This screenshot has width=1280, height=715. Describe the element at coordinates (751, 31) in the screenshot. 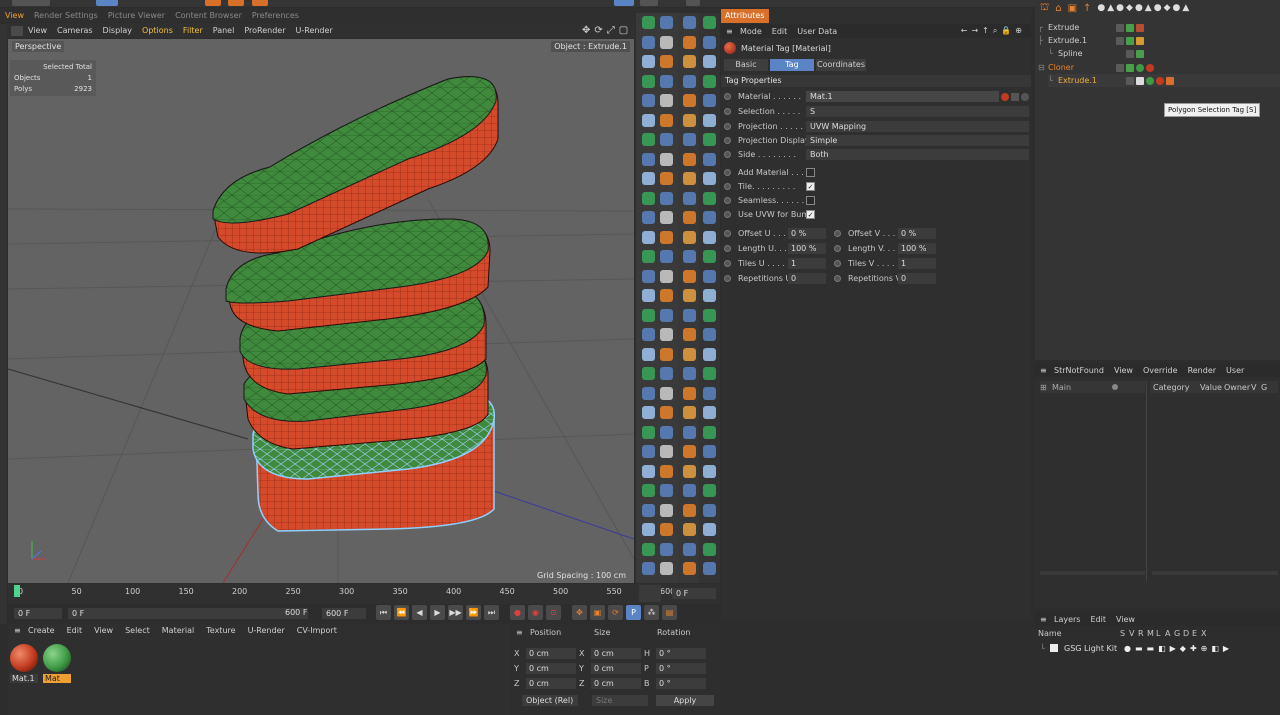

I see `menu-mode: Mode` at that location.